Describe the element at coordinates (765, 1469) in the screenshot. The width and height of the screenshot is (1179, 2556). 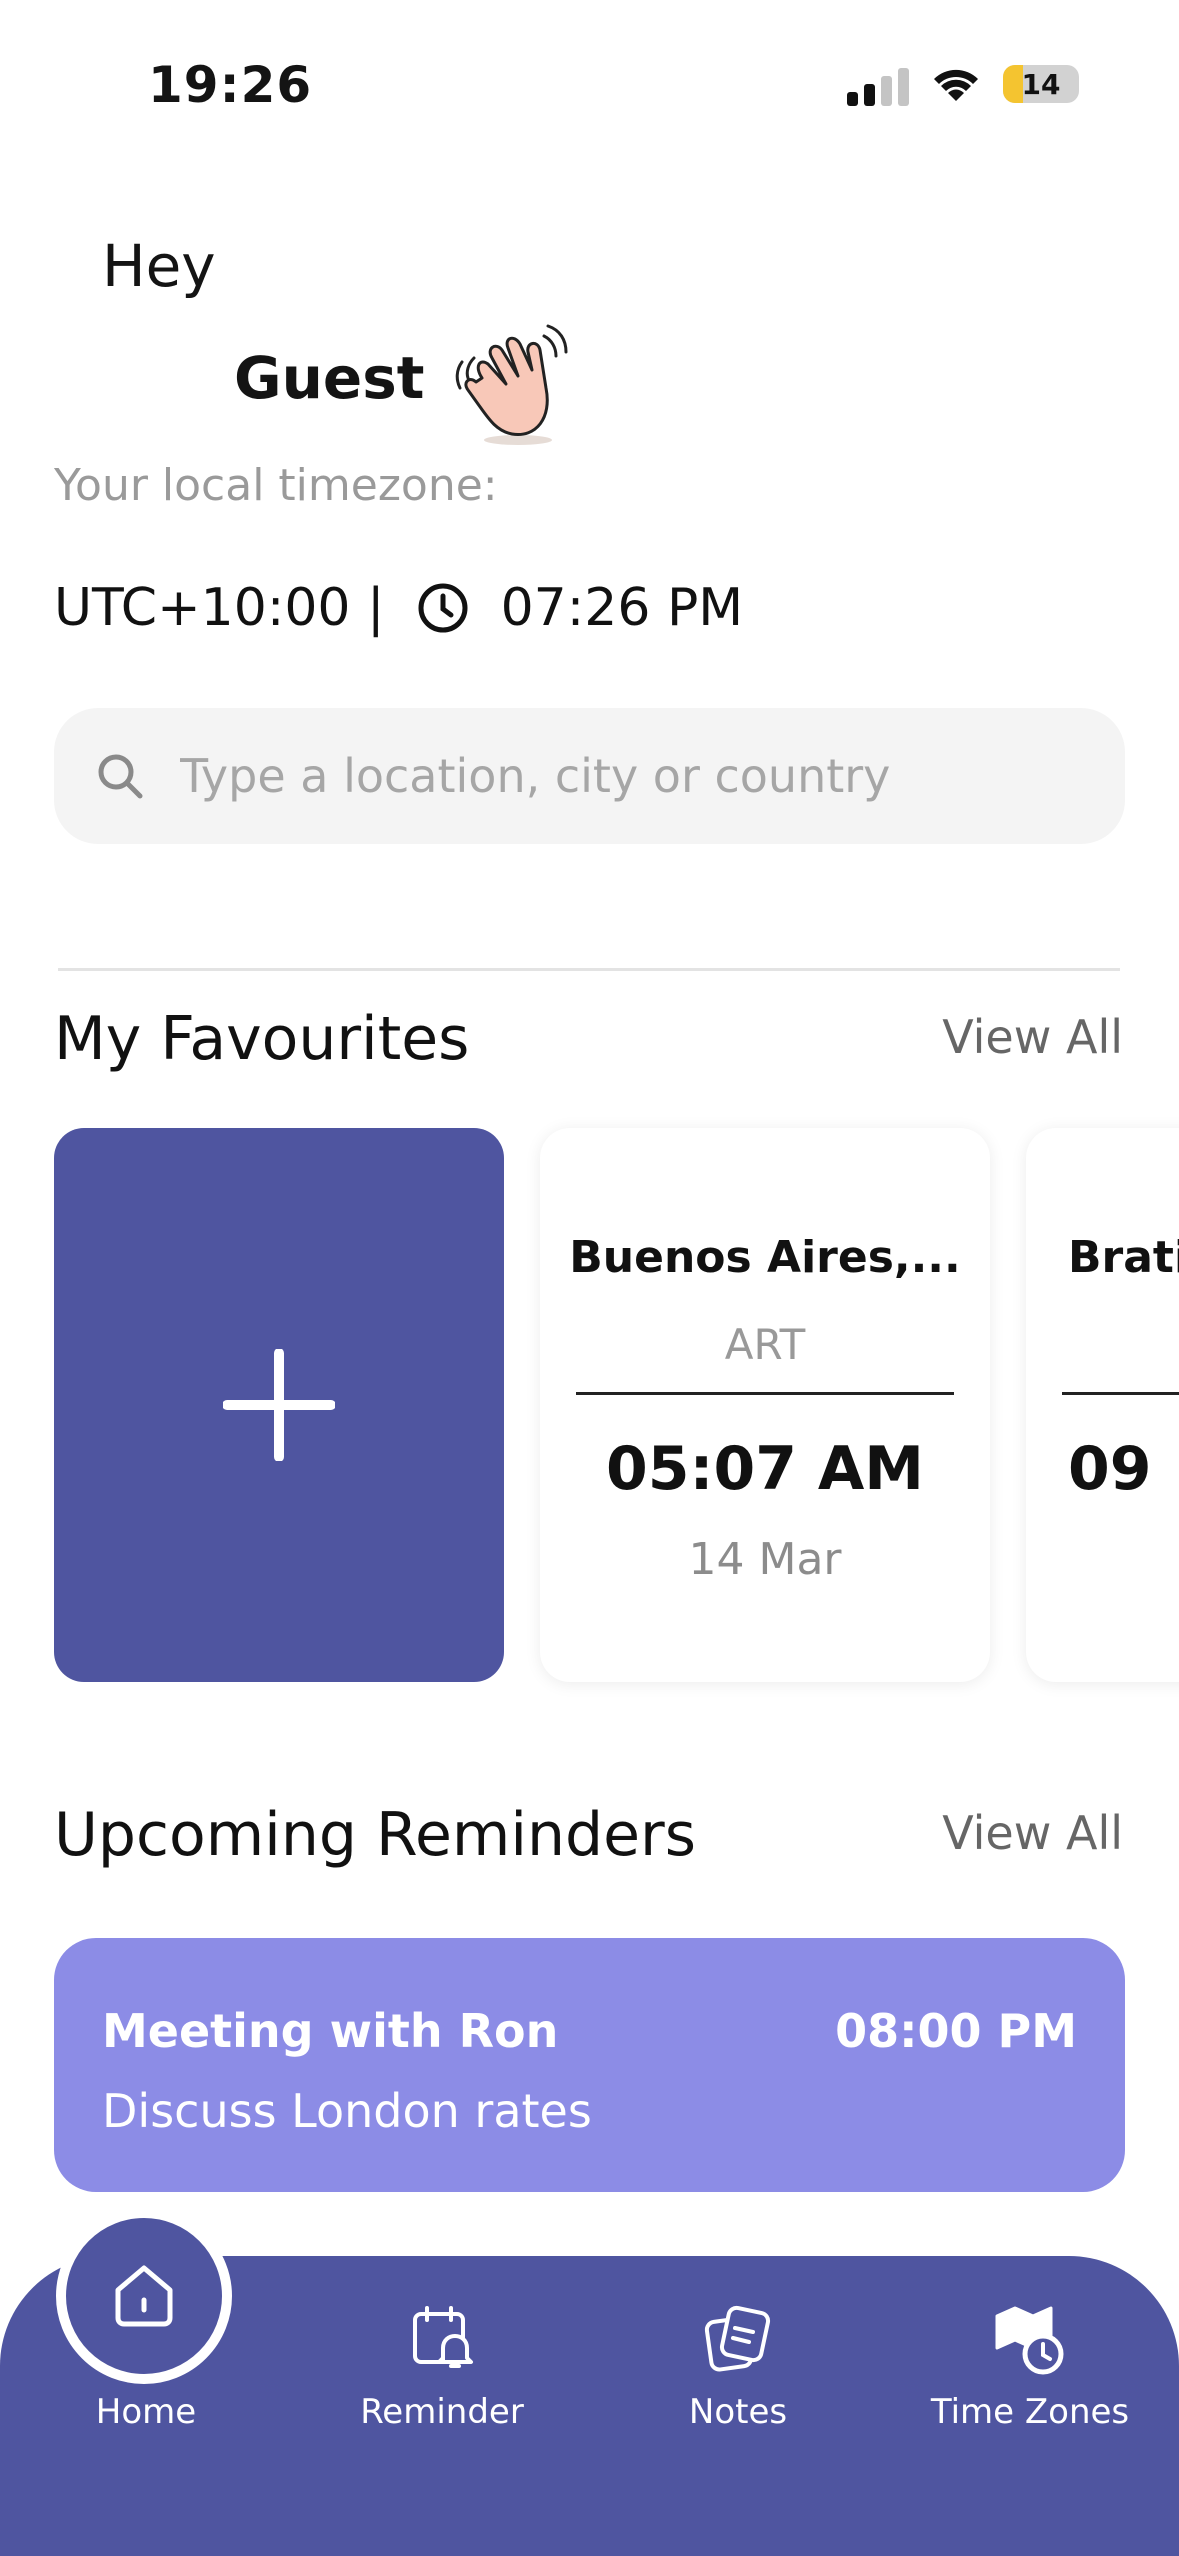
I see `favourite-time: 05:07 AM` at that location.